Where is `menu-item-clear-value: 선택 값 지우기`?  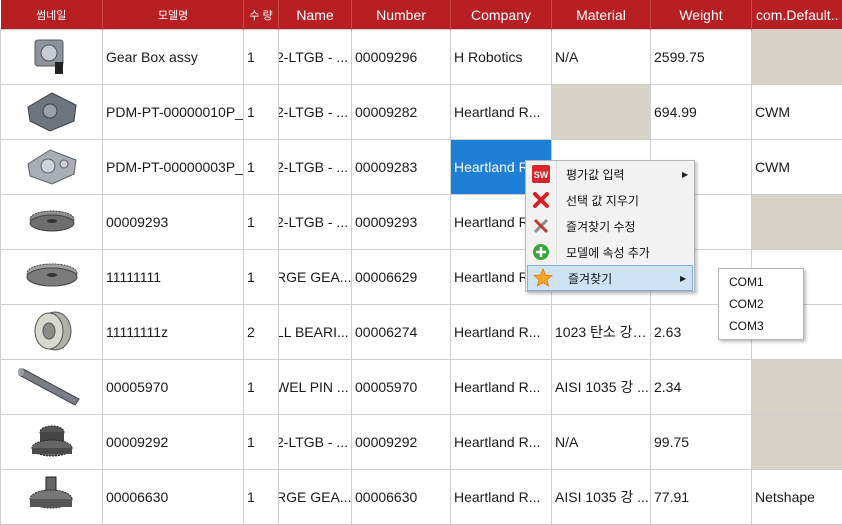 menu-item-clear-value: 선택 값 지우기 is located at coordinates (610, 200).